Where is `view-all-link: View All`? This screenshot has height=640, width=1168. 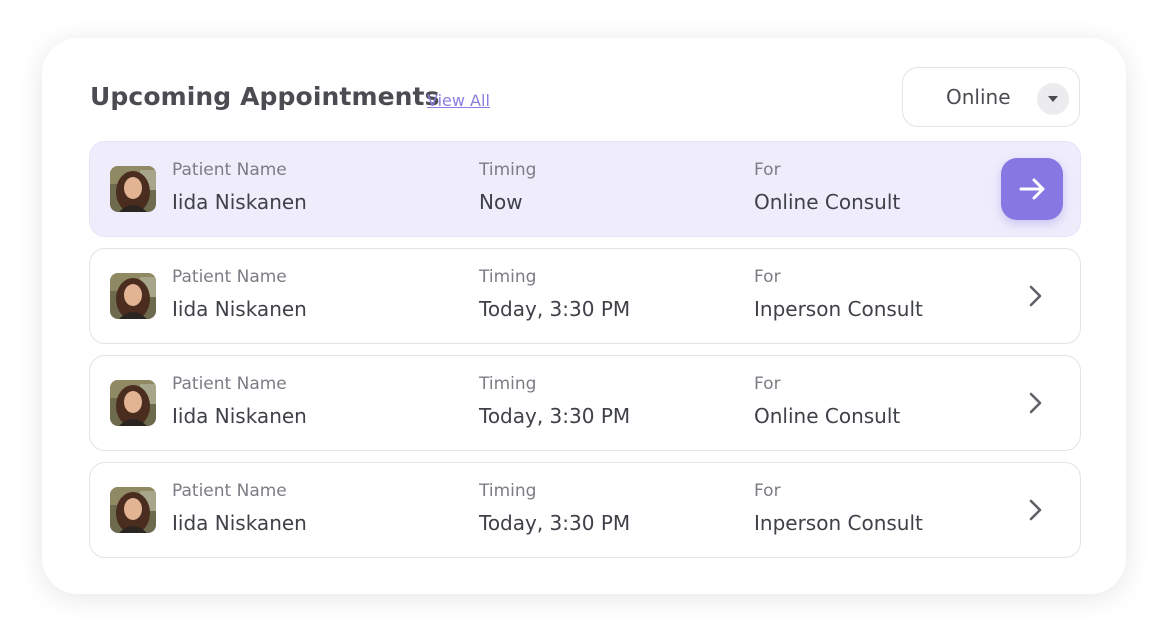
view-all-link: View All is located at coordinates (458, 100).